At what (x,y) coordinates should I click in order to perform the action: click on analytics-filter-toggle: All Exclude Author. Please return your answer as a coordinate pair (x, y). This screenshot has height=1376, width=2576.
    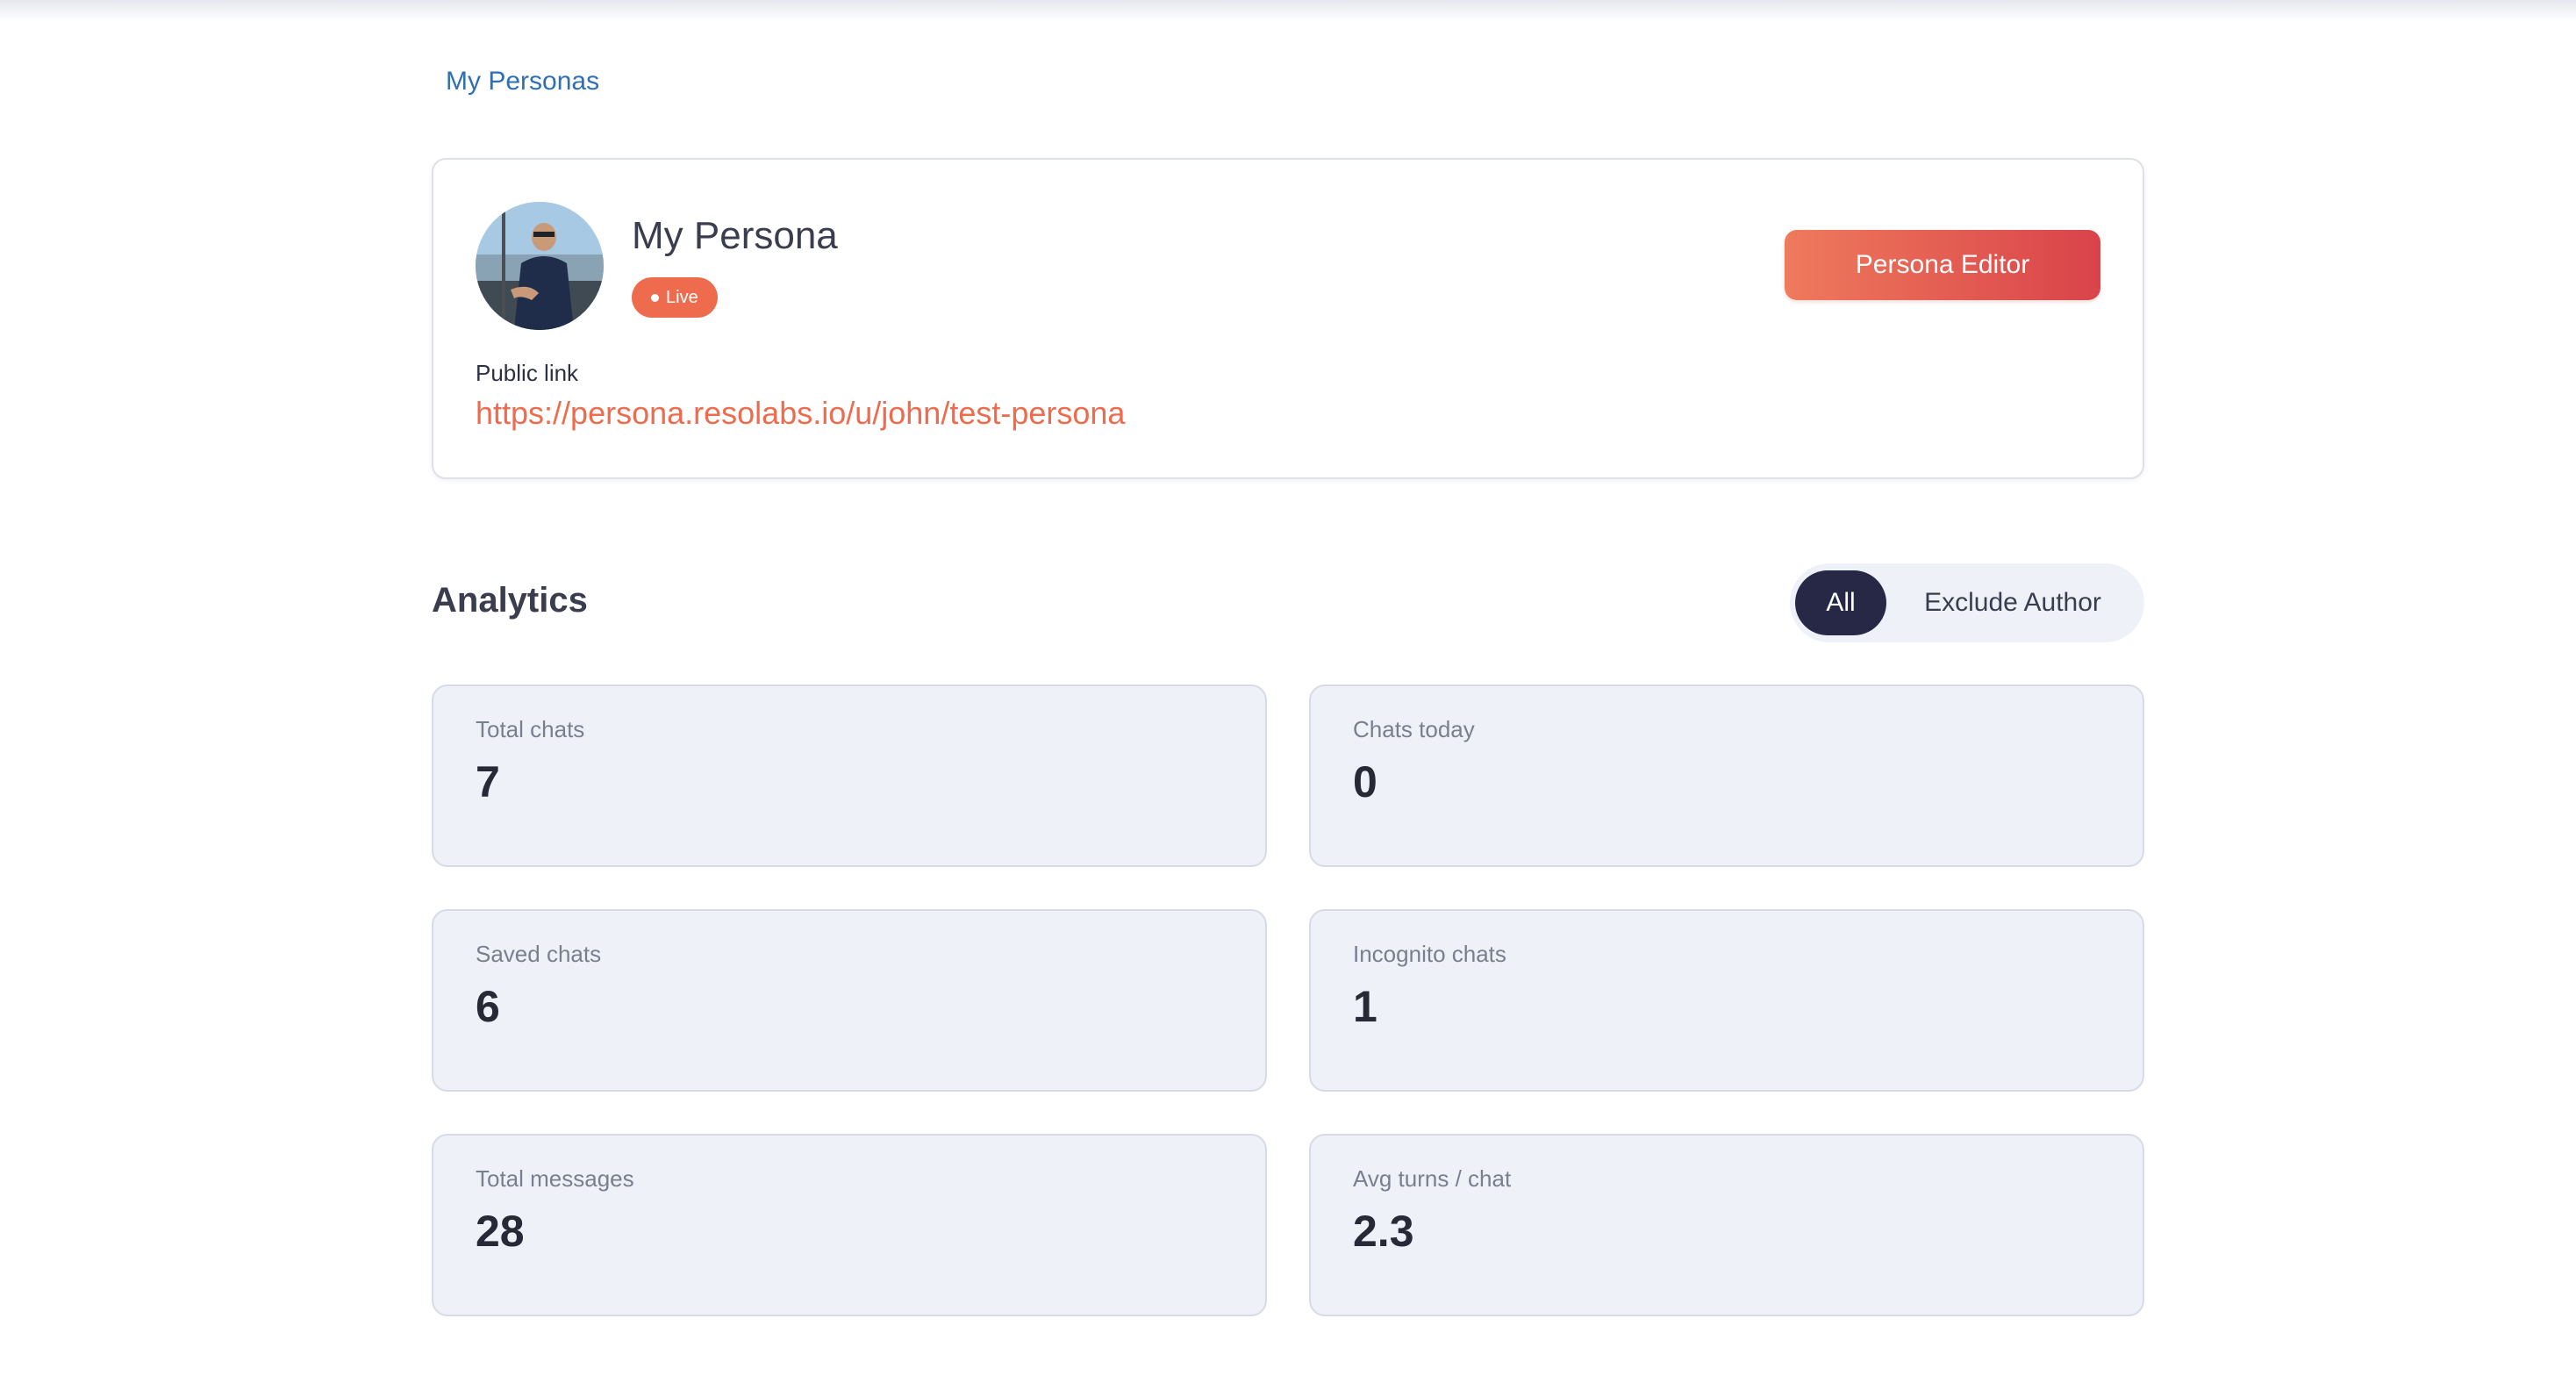
    Looking at the image, I should click on (1967, 602).